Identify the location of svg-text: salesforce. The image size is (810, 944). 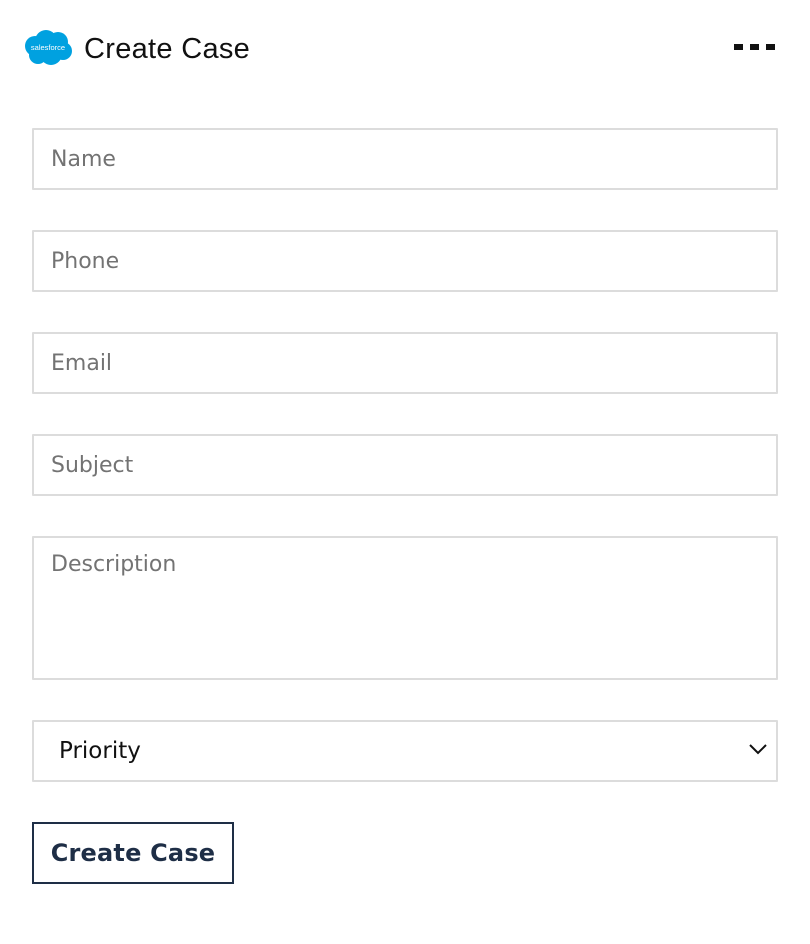
(48, 47).